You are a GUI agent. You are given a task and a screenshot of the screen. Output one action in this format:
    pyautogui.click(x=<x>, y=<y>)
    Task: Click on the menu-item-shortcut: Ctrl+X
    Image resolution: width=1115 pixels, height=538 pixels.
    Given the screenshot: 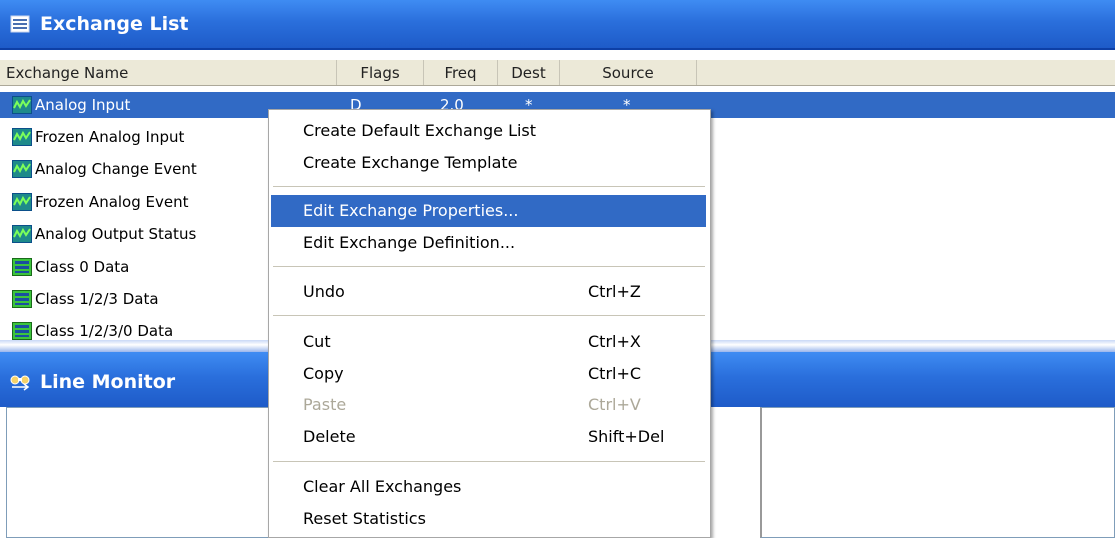 What is the action you would take?
    pyautogui.click(x=614, y=341)
    